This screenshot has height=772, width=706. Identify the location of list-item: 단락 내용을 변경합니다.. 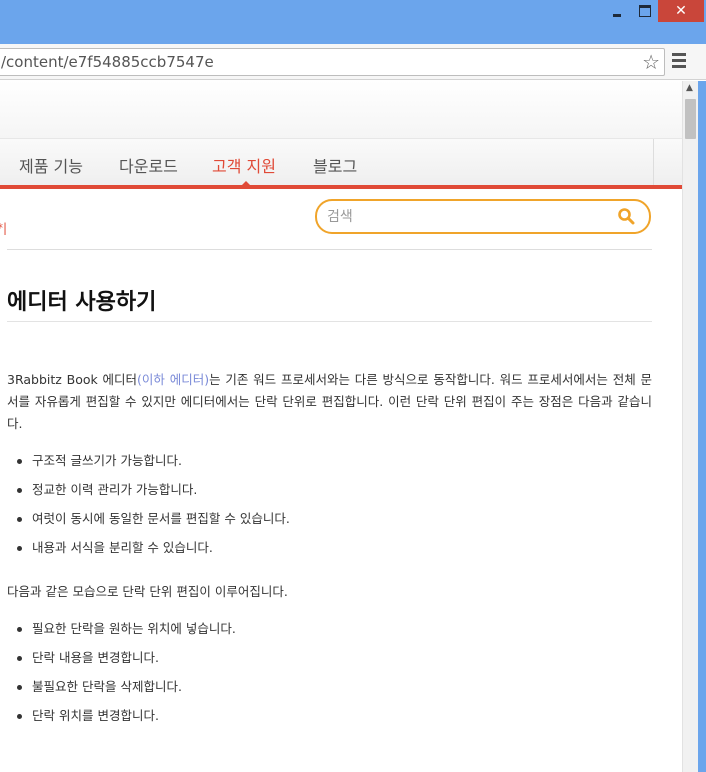
(329, 661).